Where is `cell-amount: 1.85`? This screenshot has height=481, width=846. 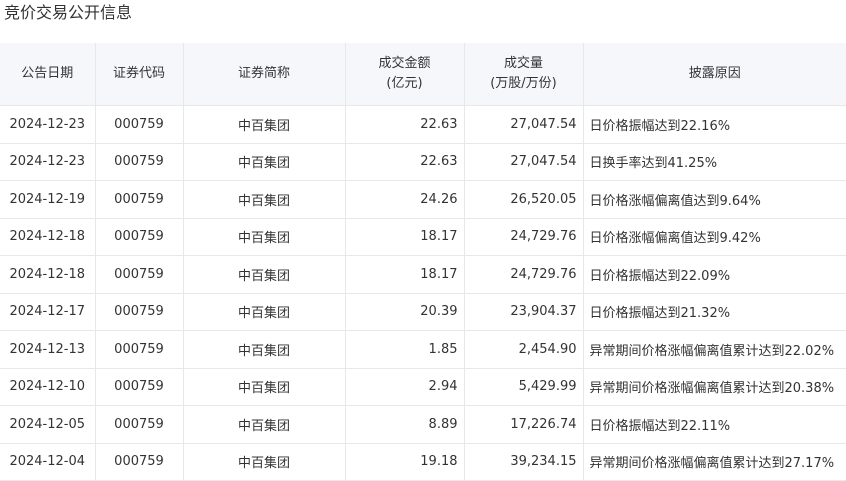
cell-amount: 1.85 is located at coordinates (404, 349).